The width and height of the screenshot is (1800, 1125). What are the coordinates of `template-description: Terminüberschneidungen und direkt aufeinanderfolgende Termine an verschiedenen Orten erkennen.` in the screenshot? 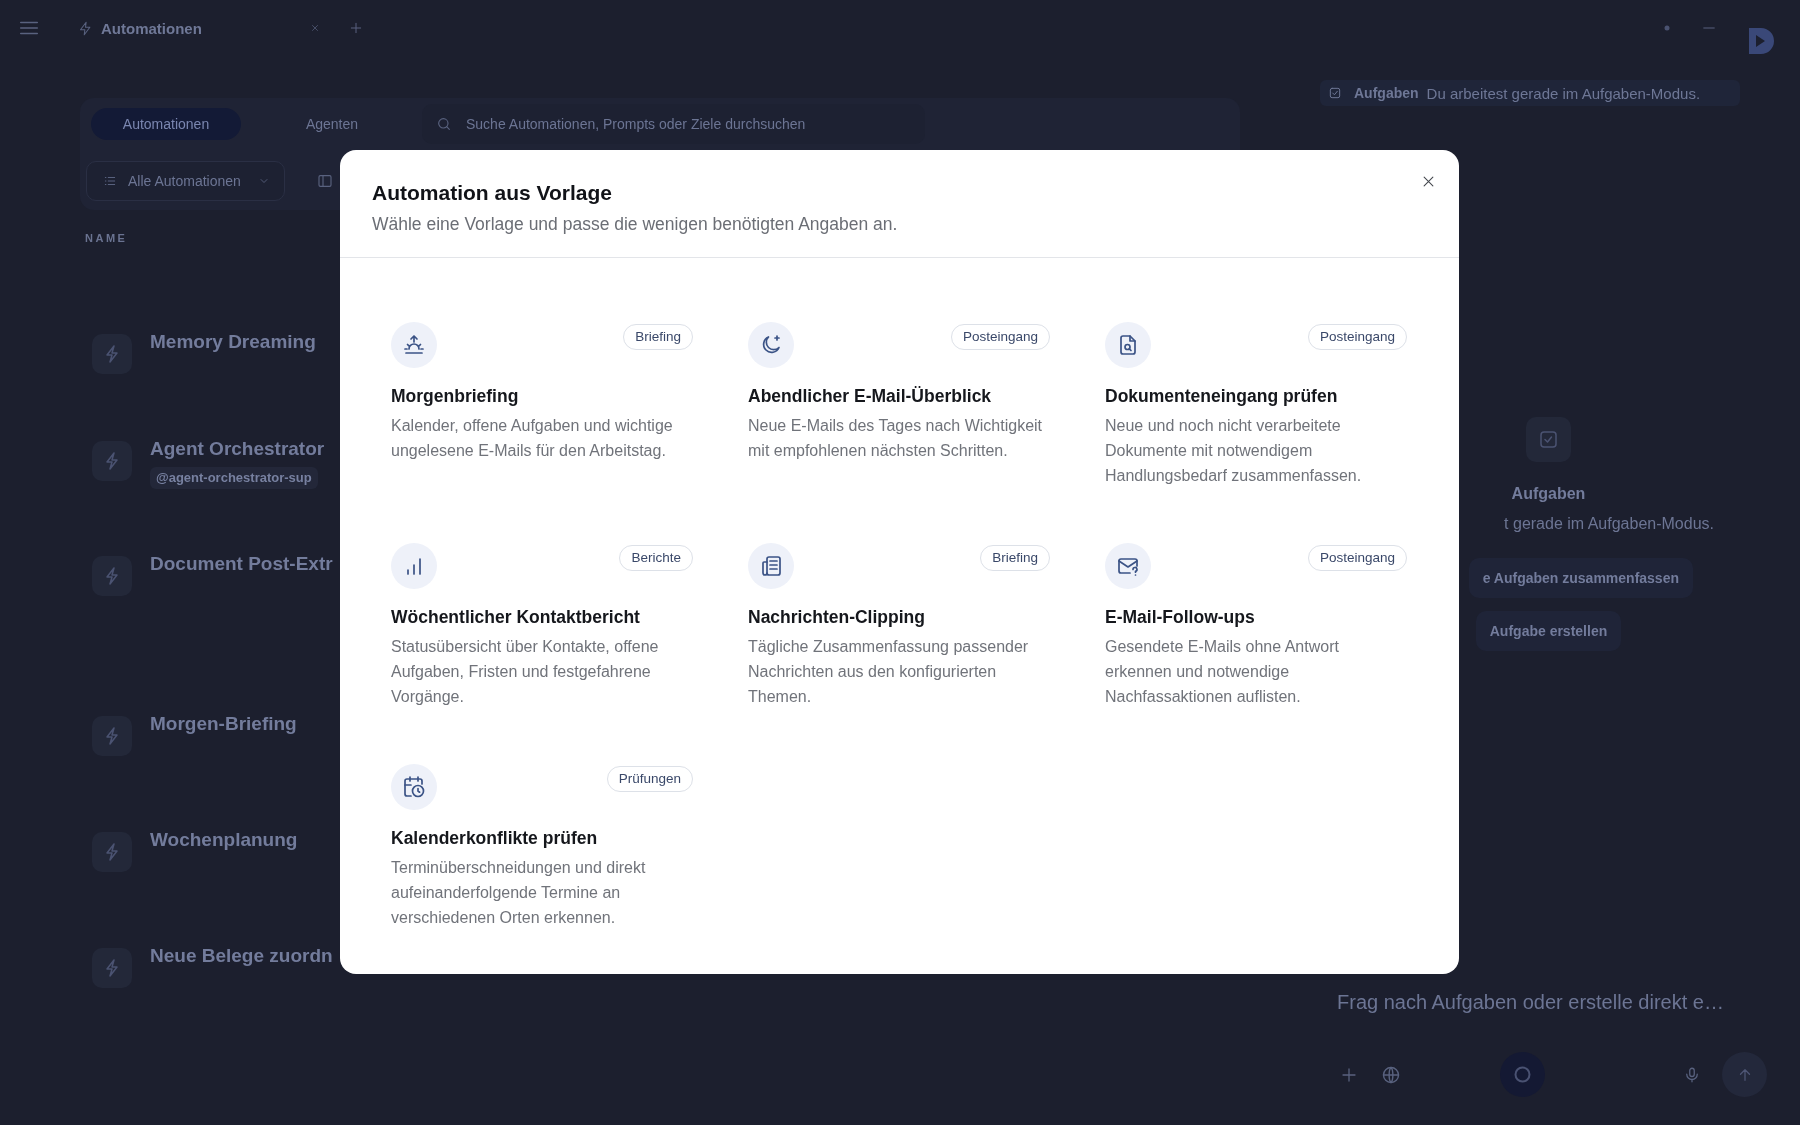 It's located at (519, 893).